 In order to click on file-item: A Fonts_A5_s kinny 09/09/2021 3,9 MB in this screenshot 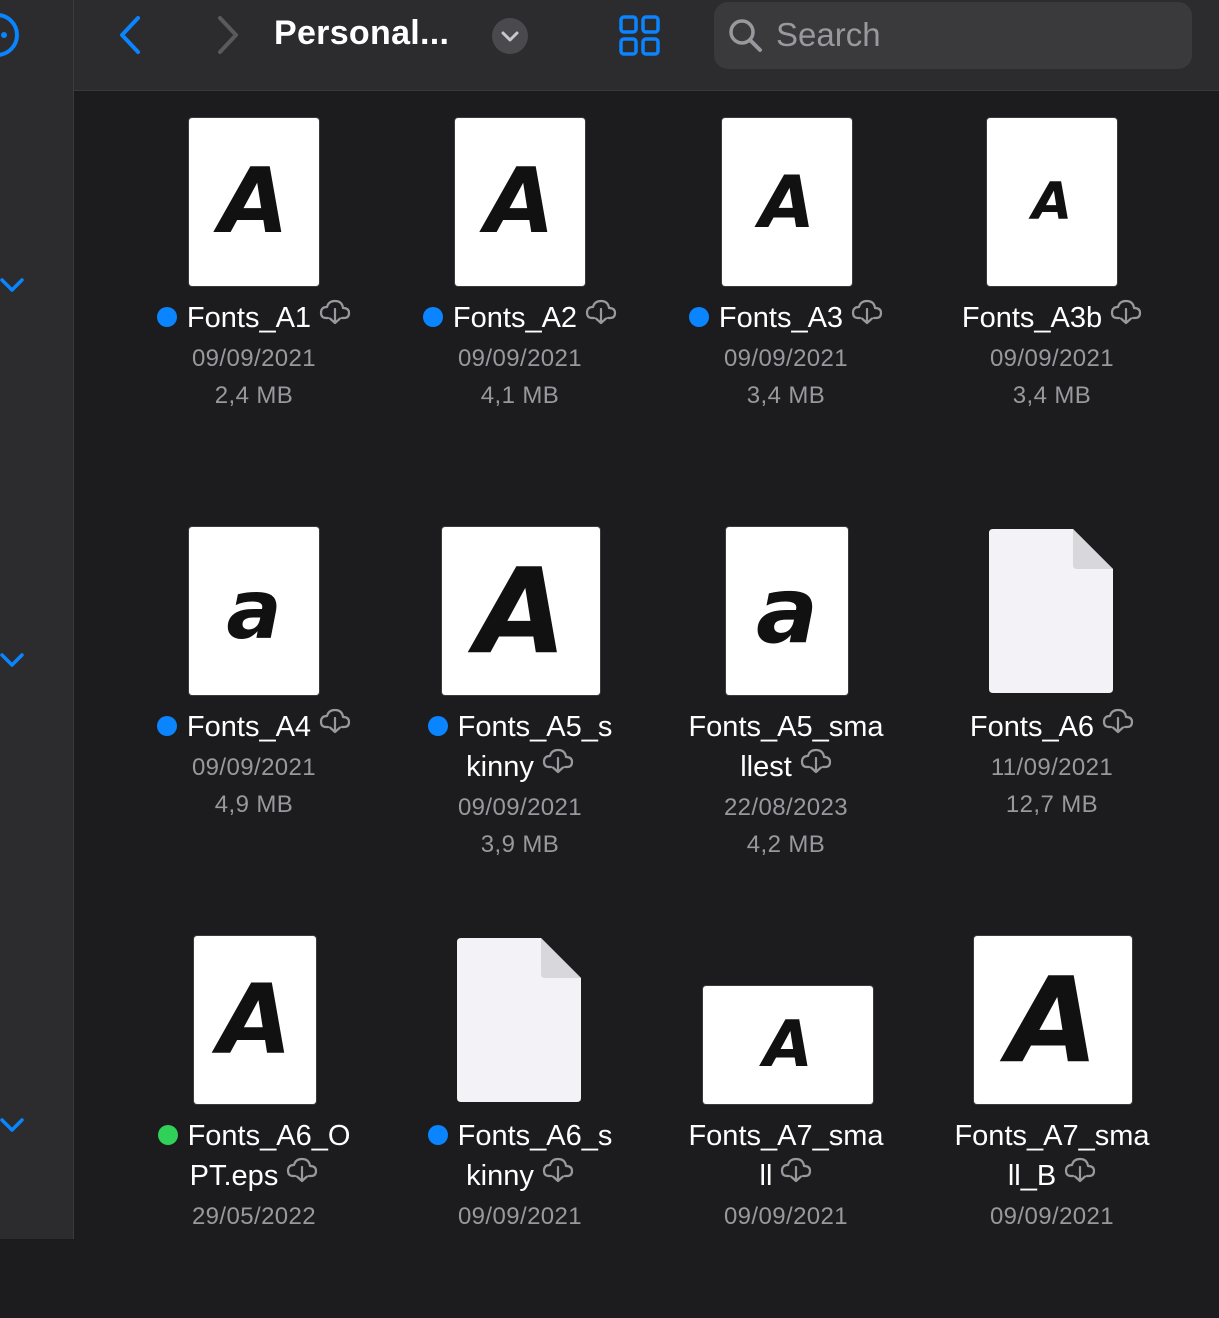, I will do `click(520, 704)`.